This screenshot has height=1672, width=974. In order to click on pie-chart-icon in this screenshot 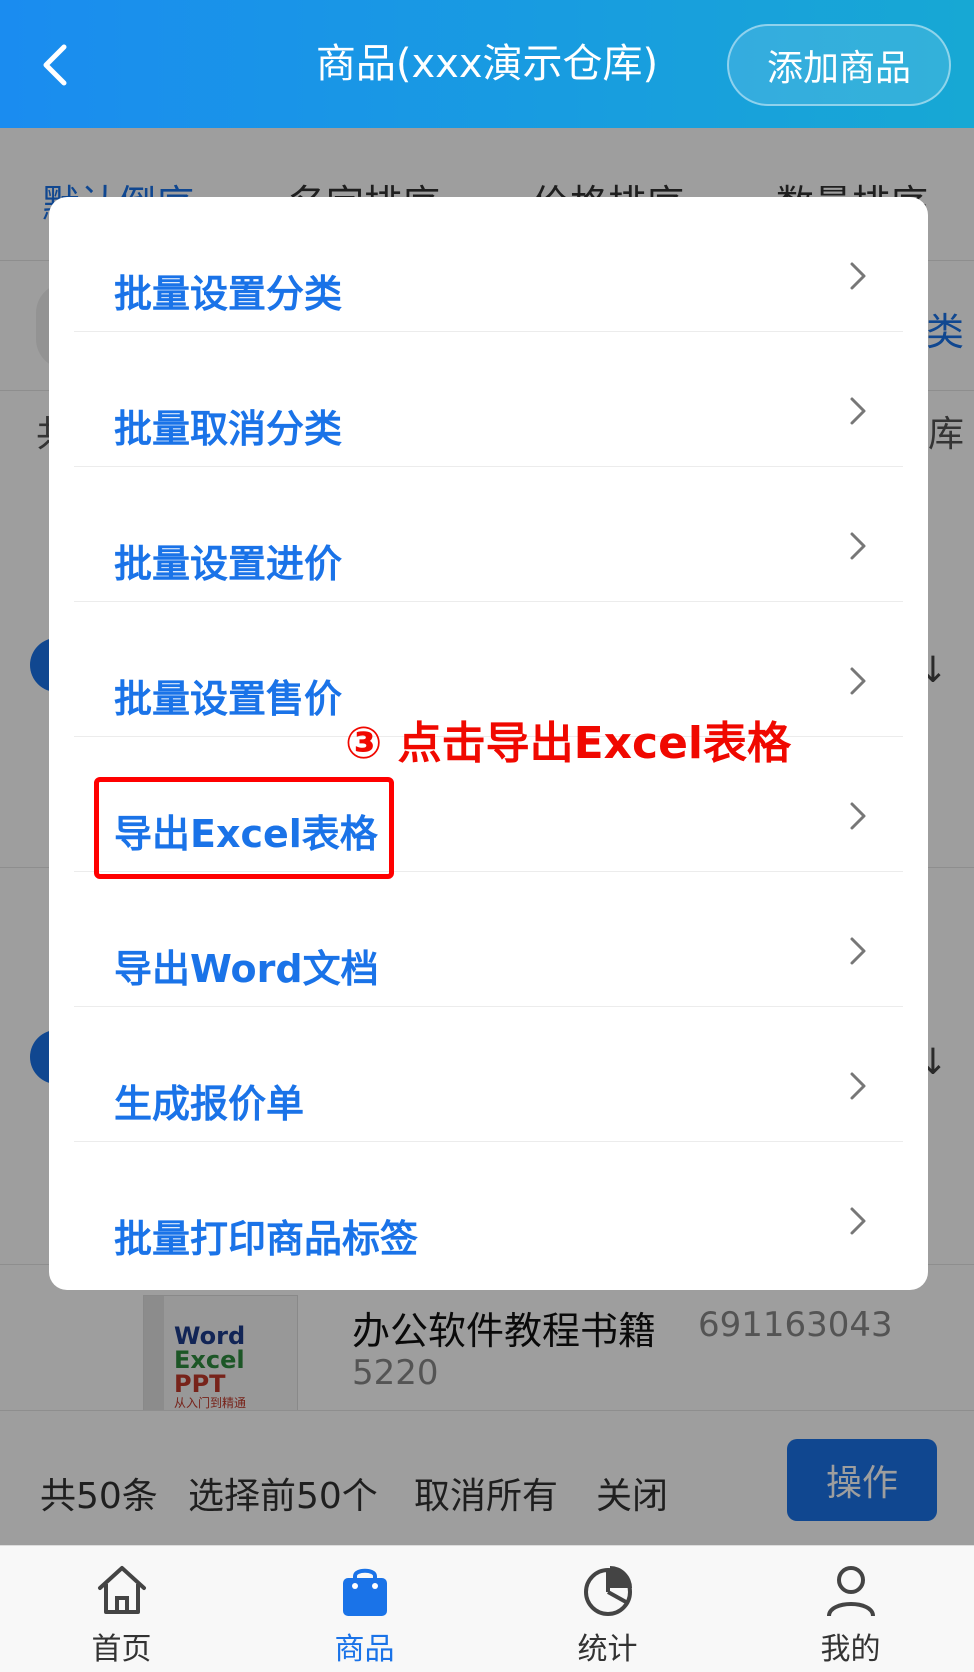, I will do `click(607, 1591)`.